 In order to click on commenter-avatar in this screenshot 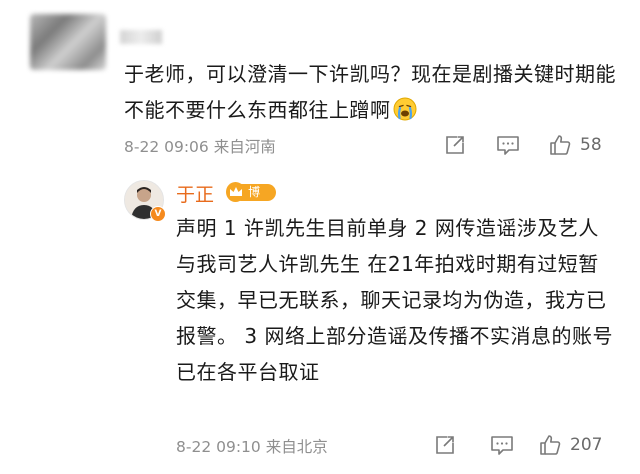, I will do `click(68, 42)`.